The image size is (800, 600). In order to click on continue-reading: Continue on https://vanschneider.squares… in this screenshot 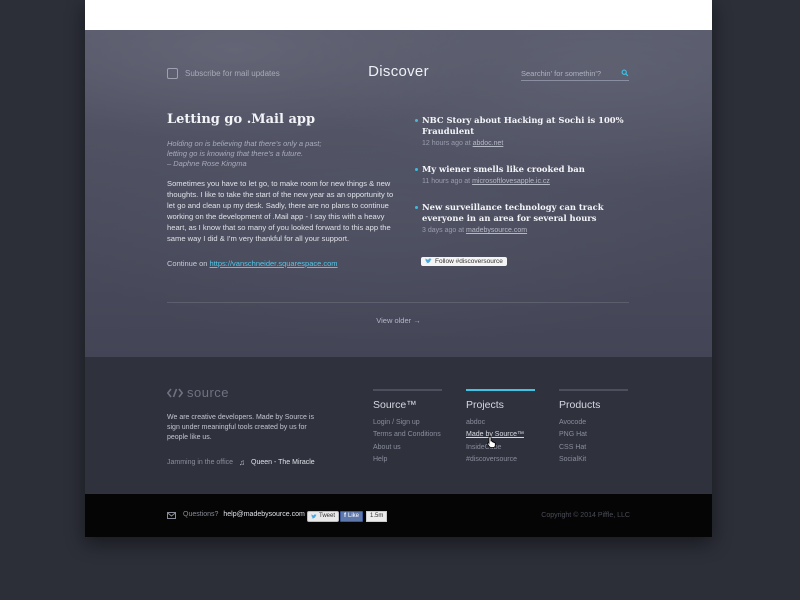, I will do `click(282, 263)`.